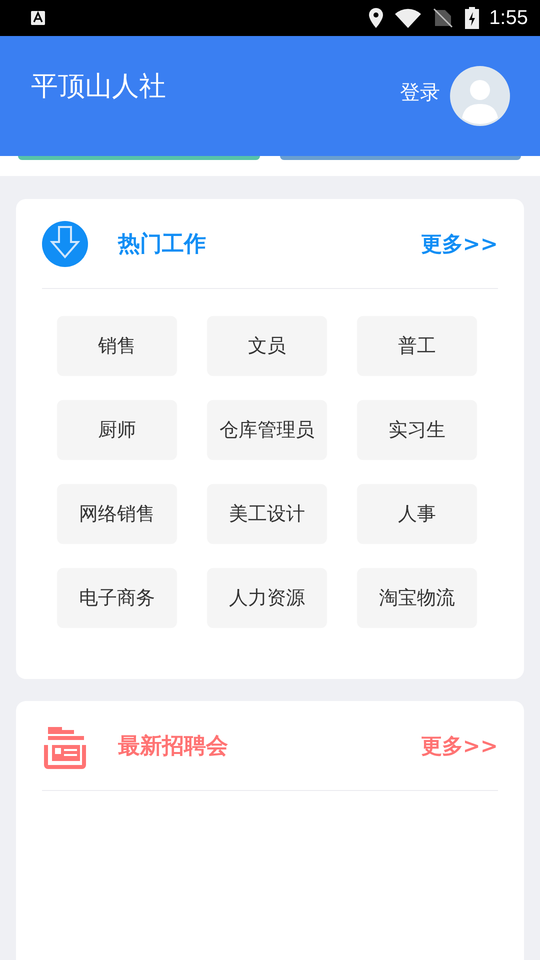 The height and width of the screenshot is (960, 540). I want to click on job-tag: 淘宝物流, so click(417, 598).